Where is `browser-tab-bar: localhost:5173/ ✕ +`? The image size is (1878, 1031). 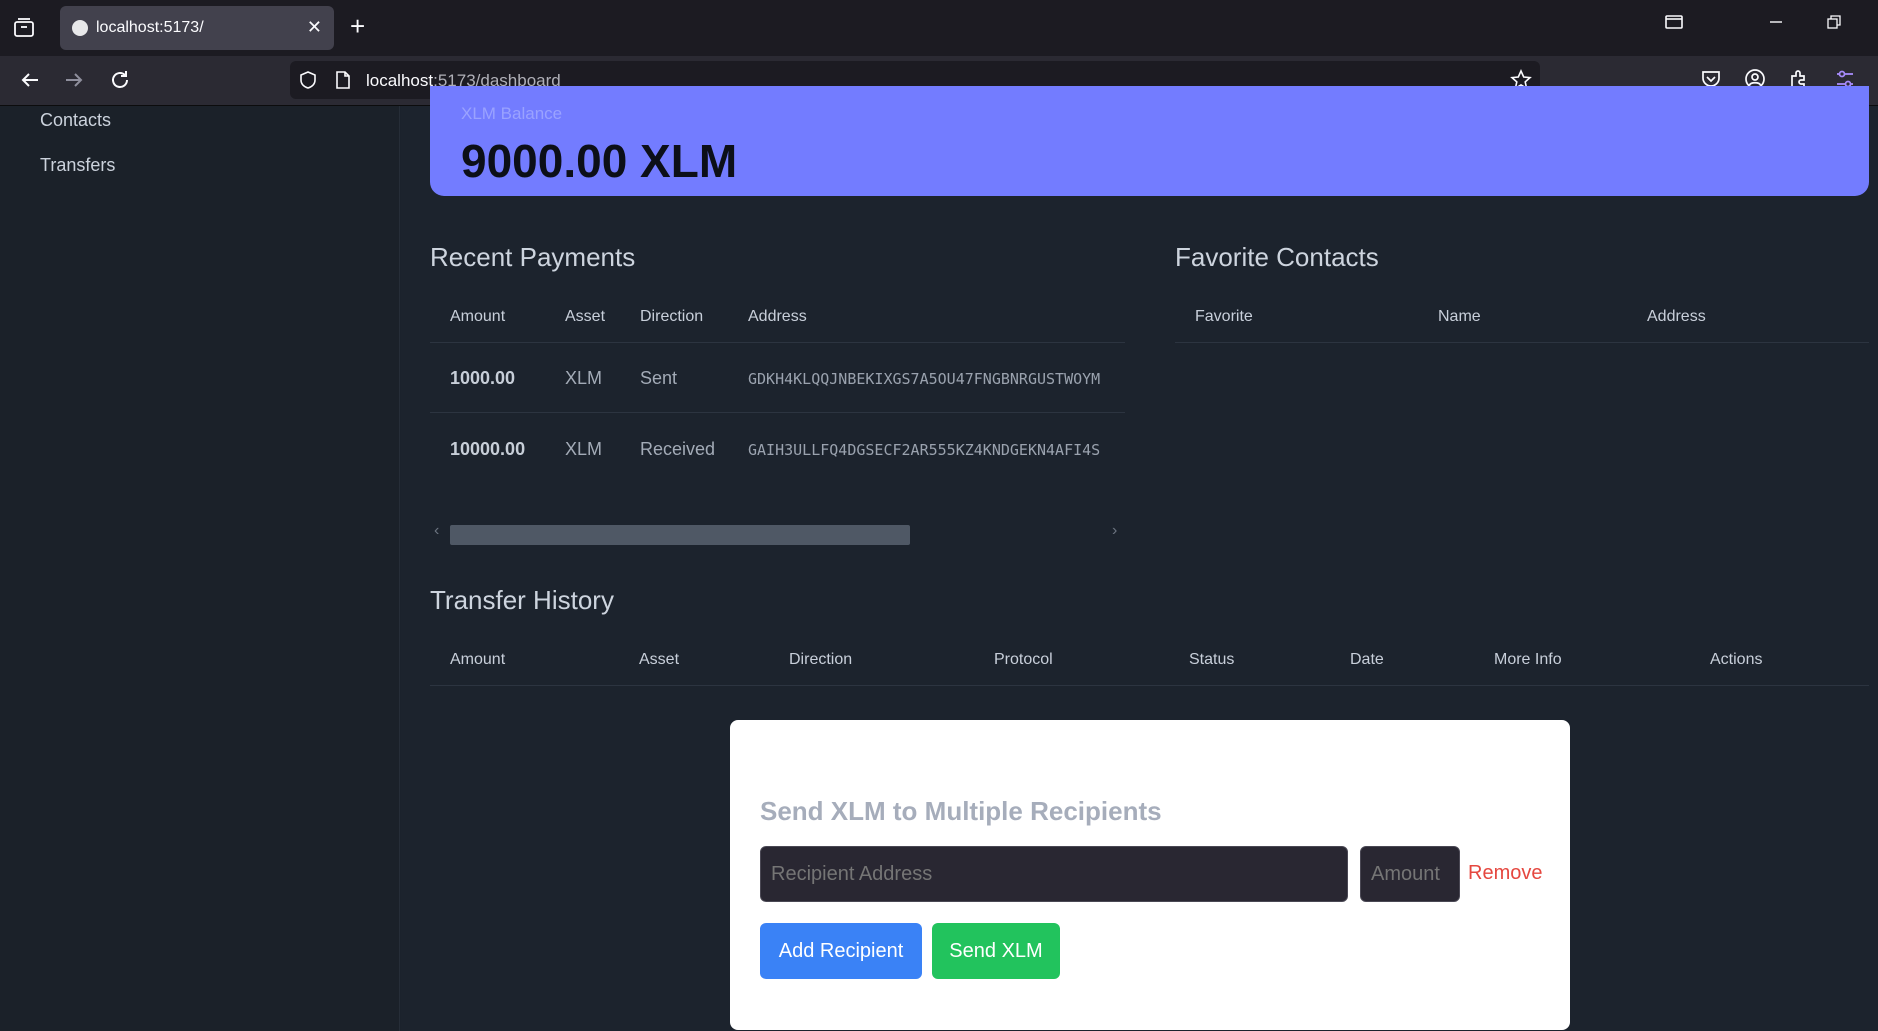 browser-tab-bar: localhost:5173/ ✕ + is located at coordinates (939, 28).